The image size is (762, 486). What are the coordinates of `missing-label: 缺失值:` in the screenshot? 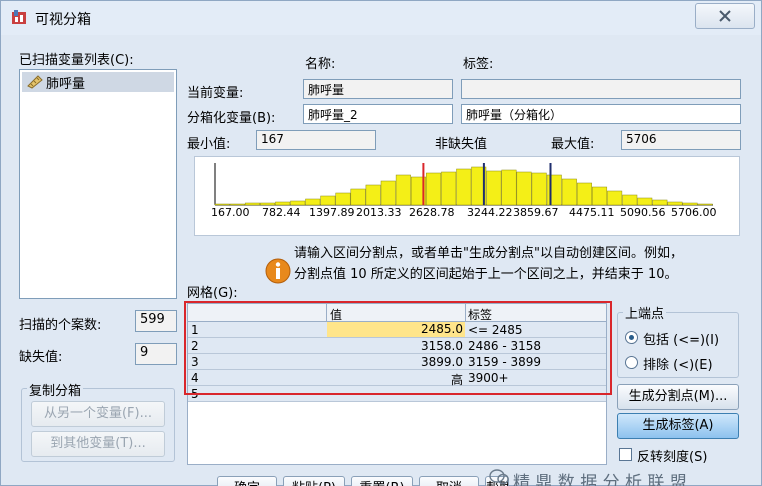 It's located at (41, 357).